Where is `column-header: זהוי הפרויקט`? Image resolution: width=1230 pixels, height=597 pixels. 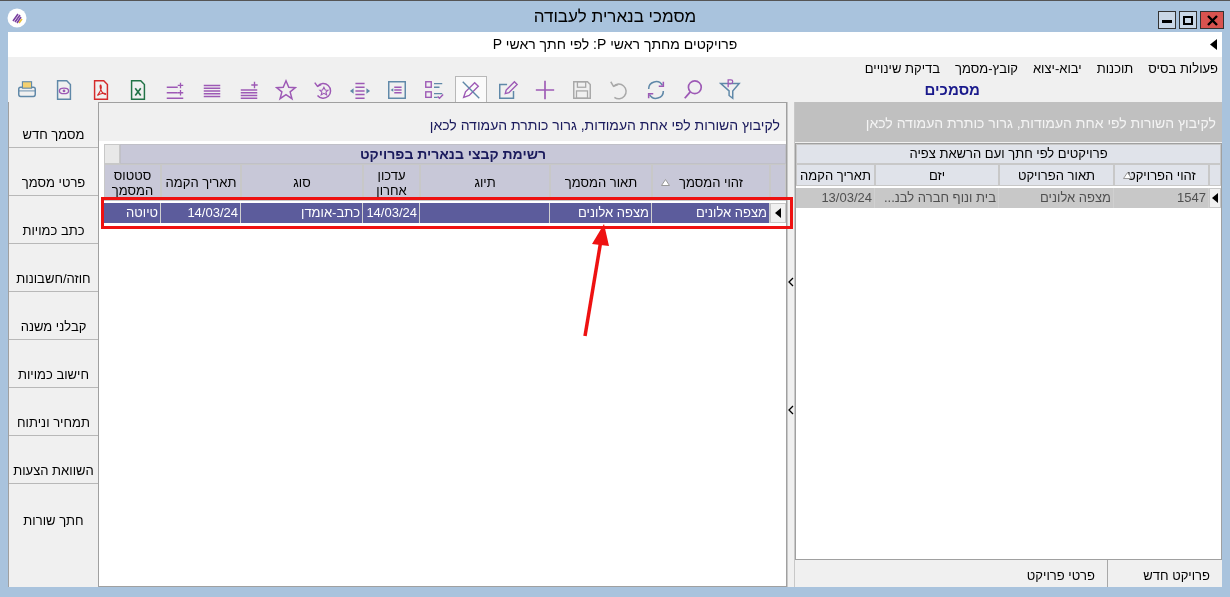
column-header: זהוי הפרויקט is located at coordinates (1161, 175).